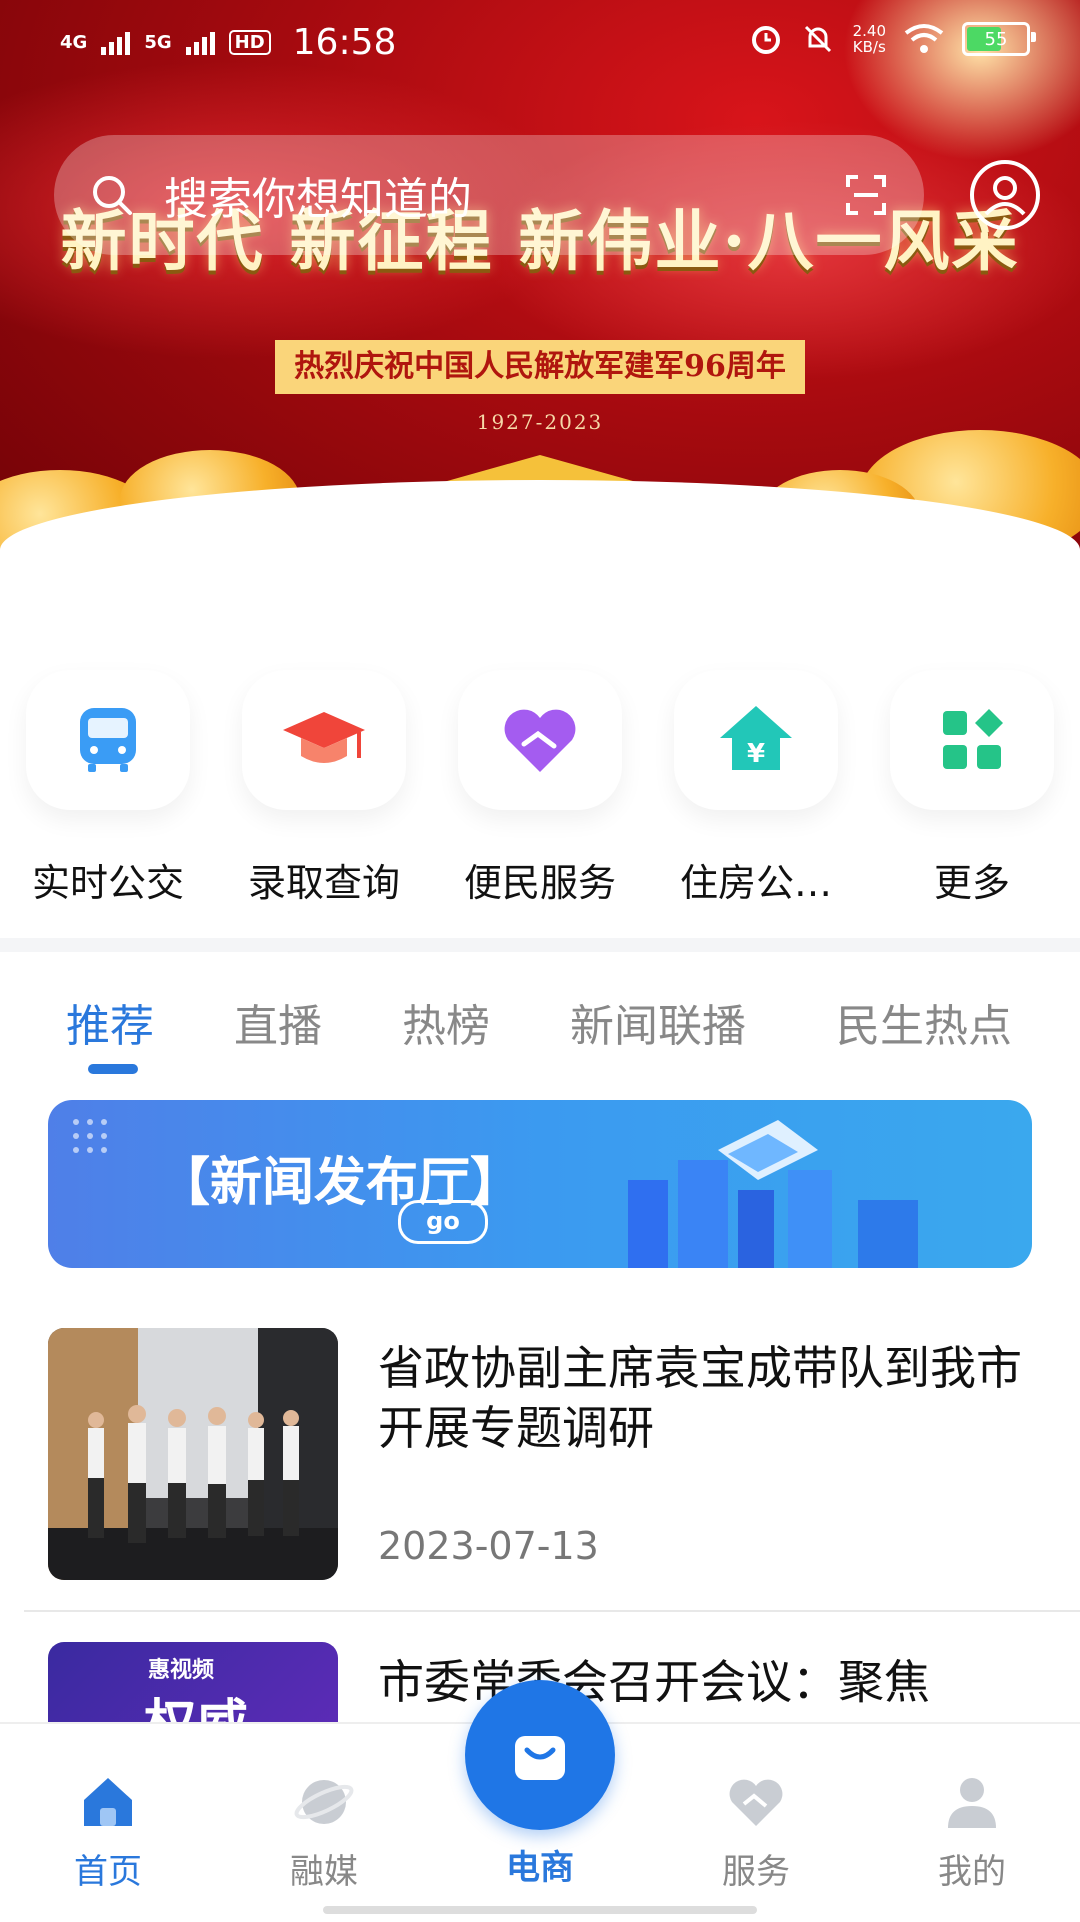 The image size is (1080, 1922). Describe the element at coordinates (539, 883) in the screenshot. I see `quick-link-label: 便民服务` at that location.